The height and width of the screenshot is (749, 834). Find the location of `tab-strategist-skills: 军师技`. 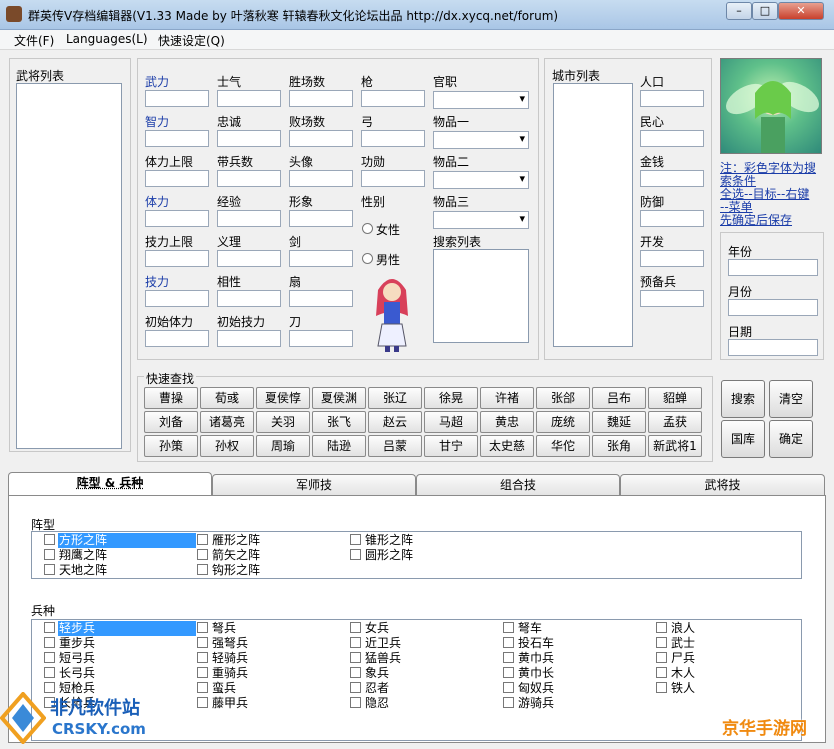

tab-strategist-skills: 军师技 is located at coordinates (314, 484).